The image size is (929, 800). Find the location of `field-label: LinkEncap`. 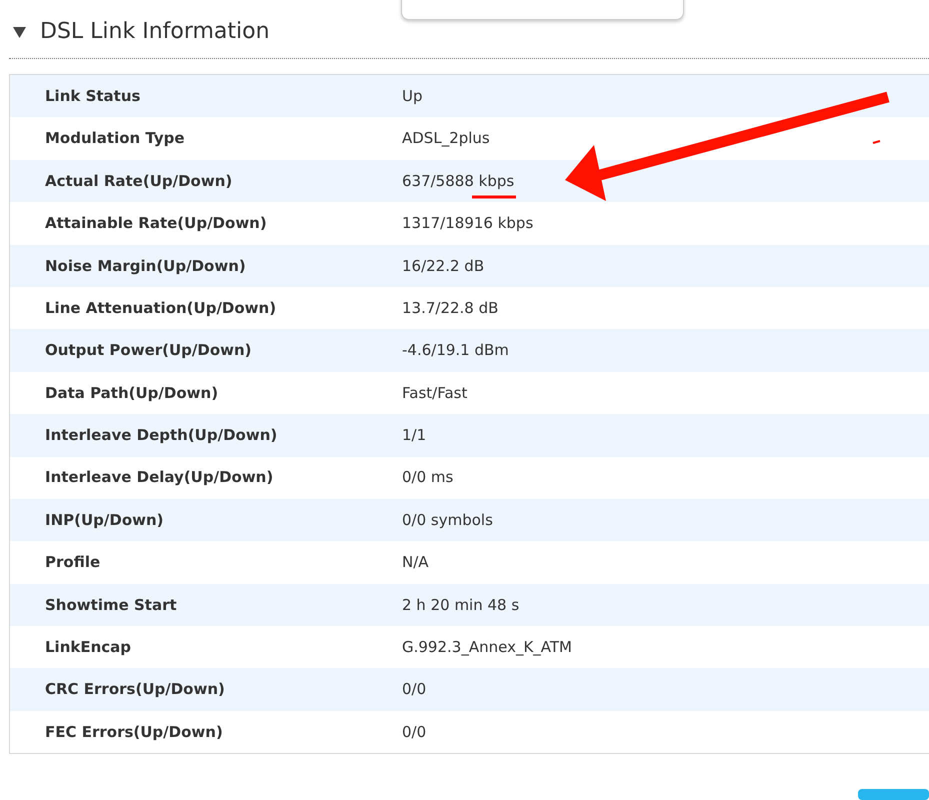

field-label: LinkEncap is located at coordinates (88, 647).